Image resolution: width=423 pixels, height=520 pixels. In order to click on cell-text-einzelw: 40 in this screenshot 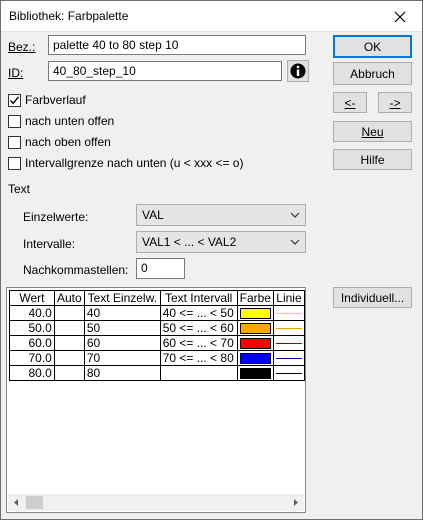, I will do `click(122, 313)`.